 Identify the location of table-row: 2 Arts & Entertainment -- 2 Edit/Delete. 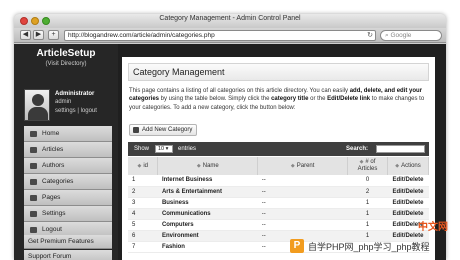
(278, 192).